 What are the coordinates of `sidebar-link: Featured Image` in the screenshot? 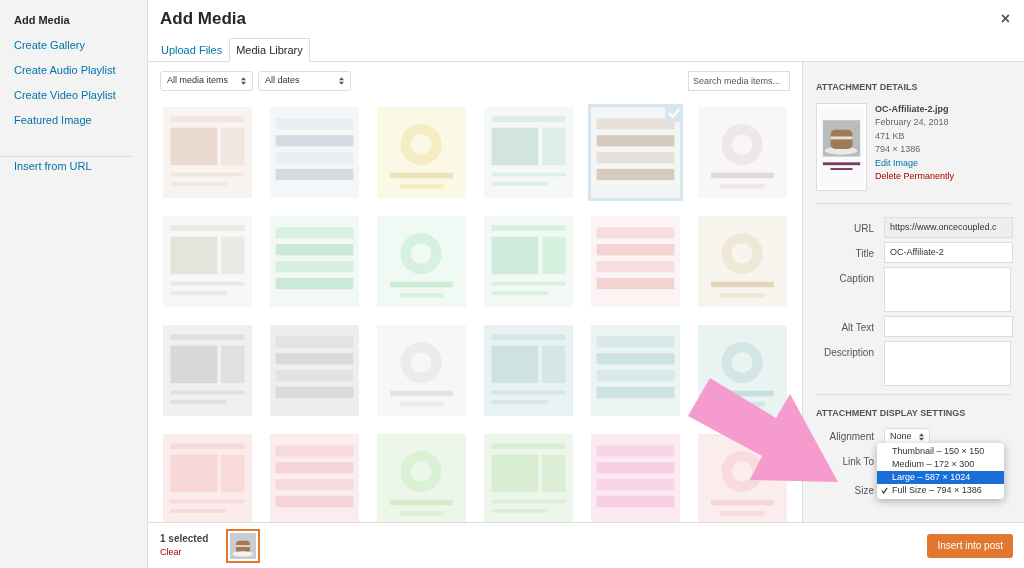 It's located at (80, 124).